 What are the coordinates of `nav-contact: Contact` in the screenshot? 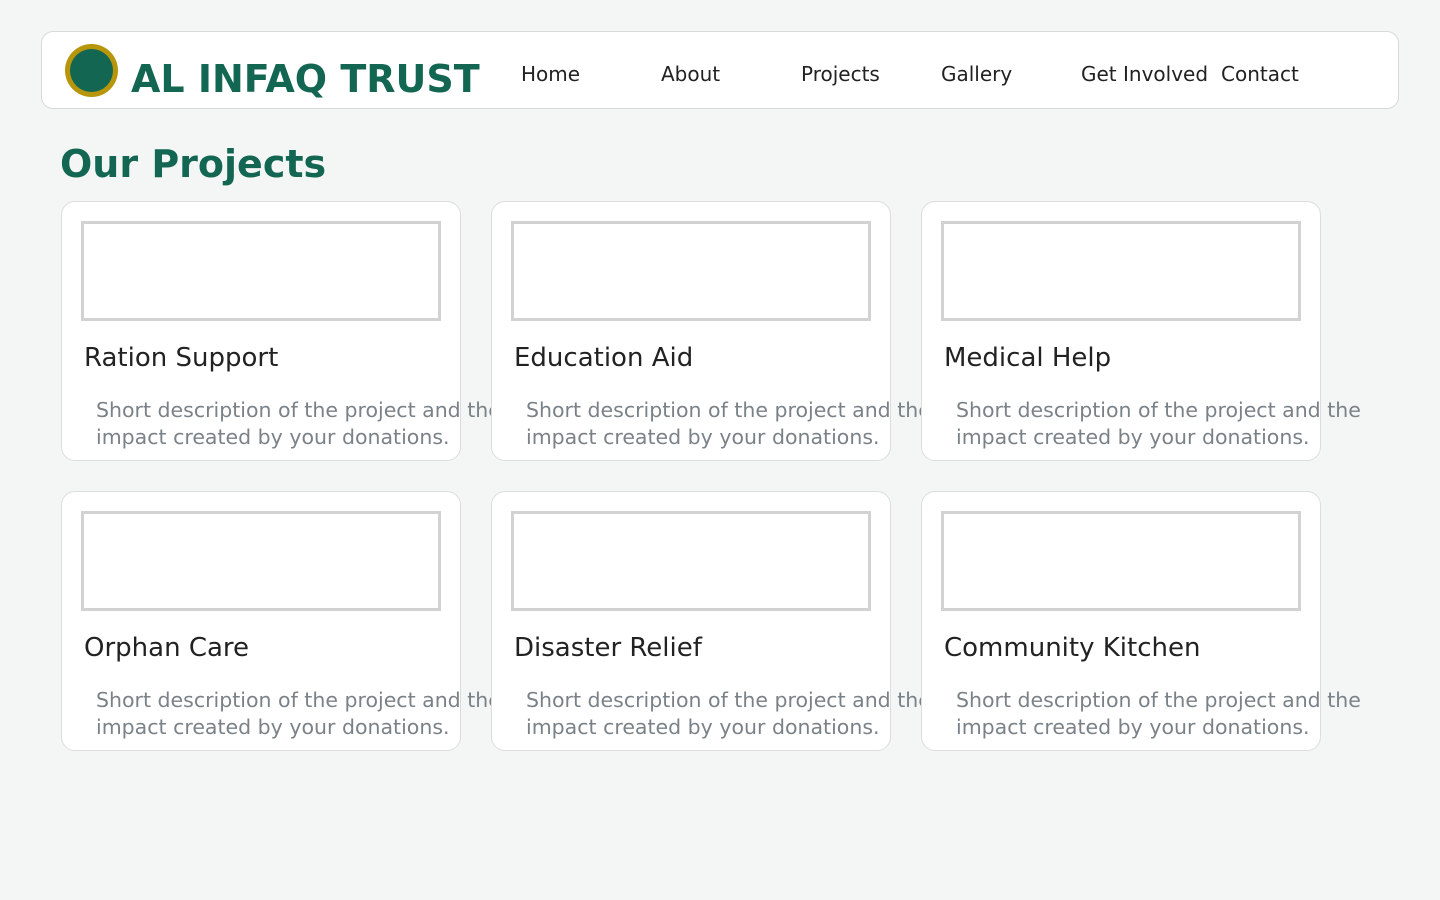 It's located at (1260, 74).